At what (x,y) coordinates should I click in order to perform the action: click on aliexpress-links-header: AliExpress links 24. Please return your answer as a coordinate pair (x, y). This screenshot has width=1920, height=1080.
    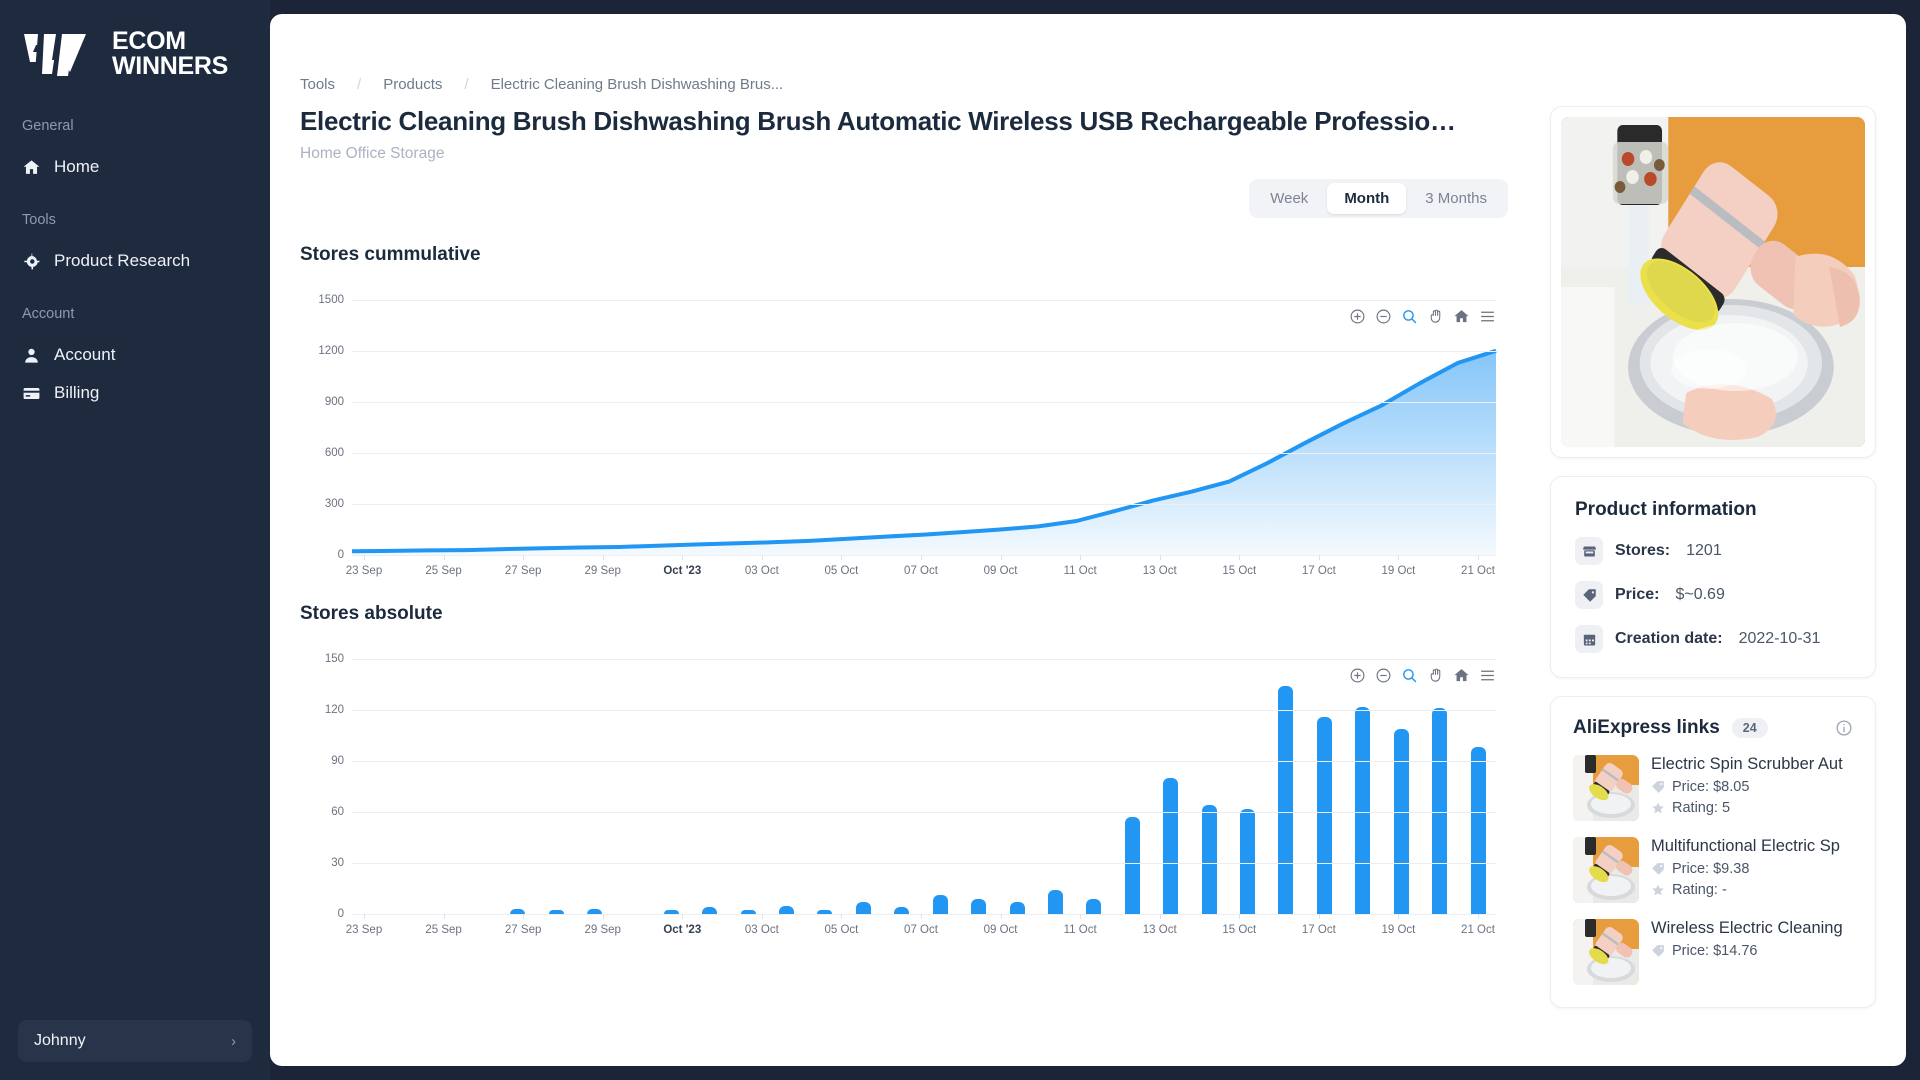
    Looking at the image, I should click on (1713, 728).